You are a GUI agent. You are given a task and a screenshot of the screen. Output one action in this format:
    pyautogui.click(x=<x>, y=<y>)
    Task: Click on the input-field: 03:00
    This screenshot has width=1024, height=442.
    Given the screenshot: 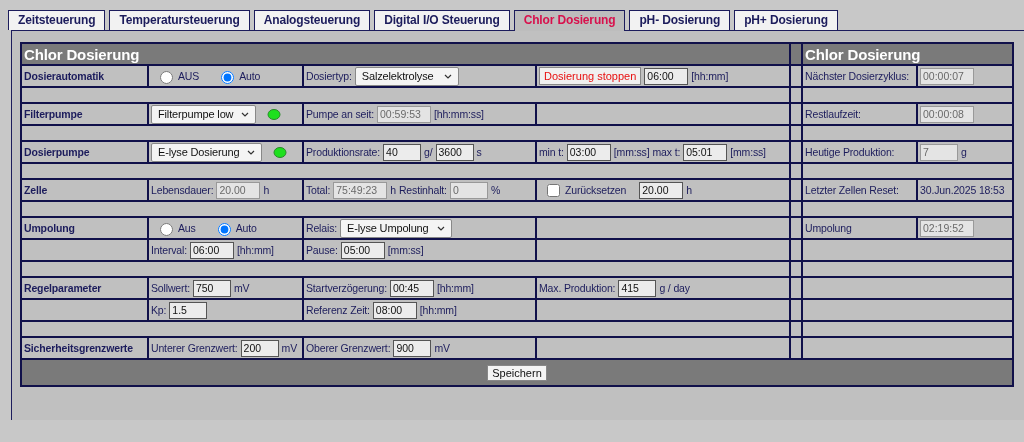 What is the action you would take?
    pyautogui.click(x=588, y=152)
    